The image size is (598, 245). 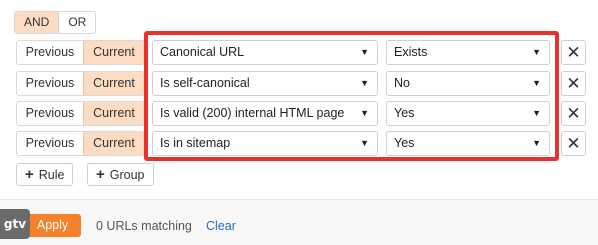 I want to click on field-select: Is in sitemap ▼, so click(x=265, y=143).